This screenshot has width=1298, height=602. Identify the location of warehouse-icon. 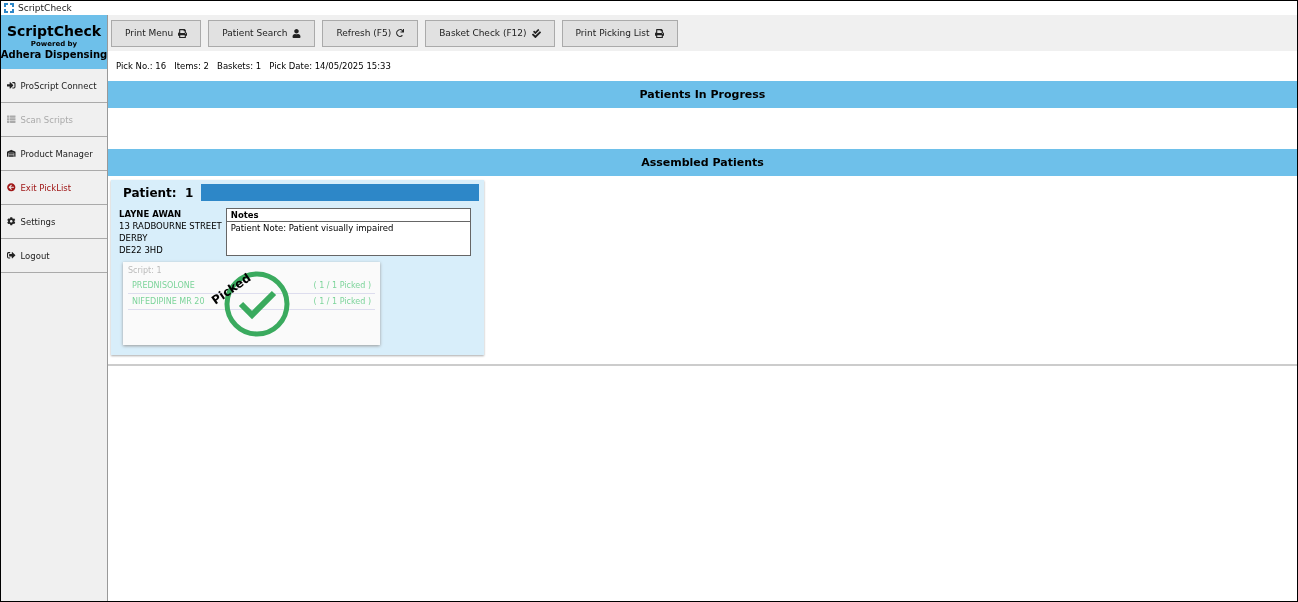
(11, 153).